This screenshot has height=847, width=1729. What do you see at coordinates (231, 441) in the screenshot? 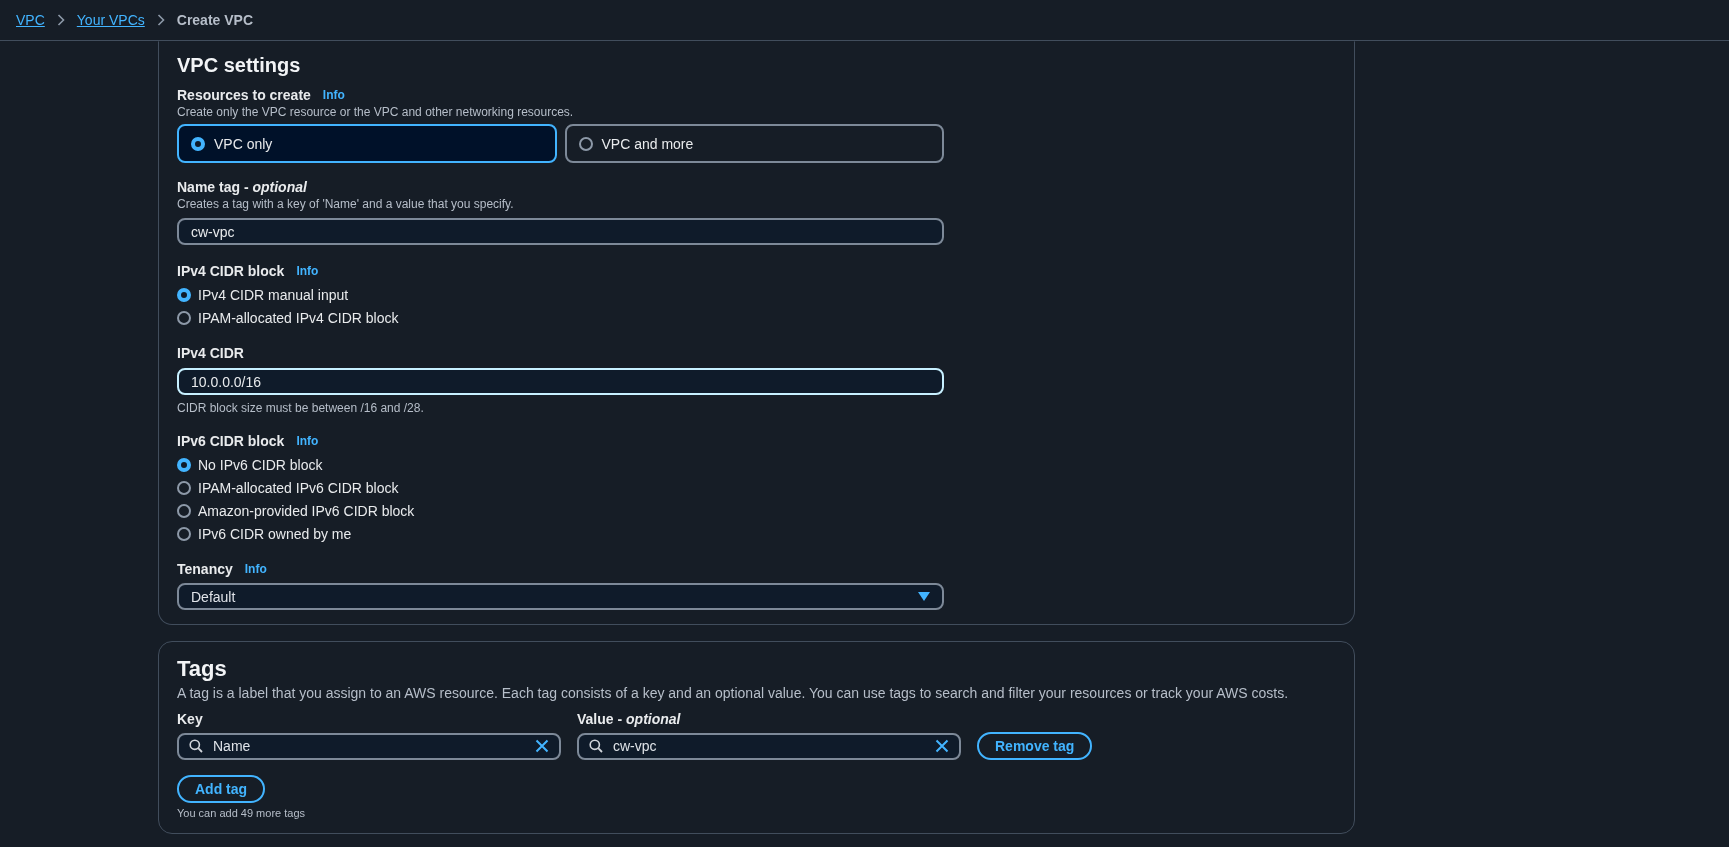
I see `field-label: IPv6 CIDR block` at bounding box center [231, 441].